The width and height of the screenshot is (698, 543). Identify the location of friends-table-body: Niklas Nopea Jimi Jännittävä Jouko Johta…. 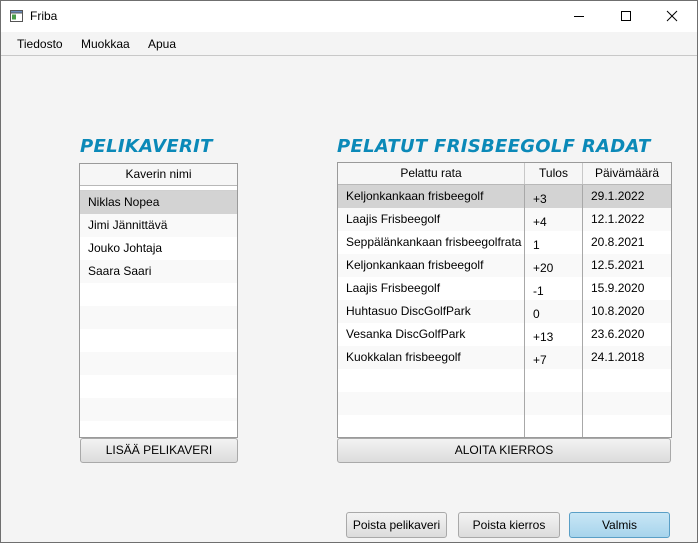
(158, 314).